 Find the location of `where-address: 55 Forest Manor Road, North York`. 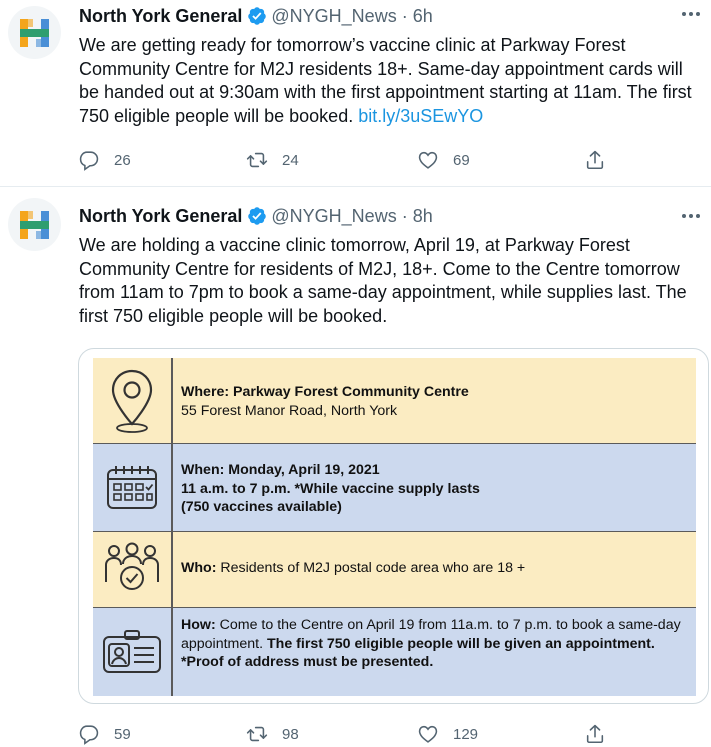

where-address: 55 Forest Manor Road, North York is located at coordinates (289, 410).